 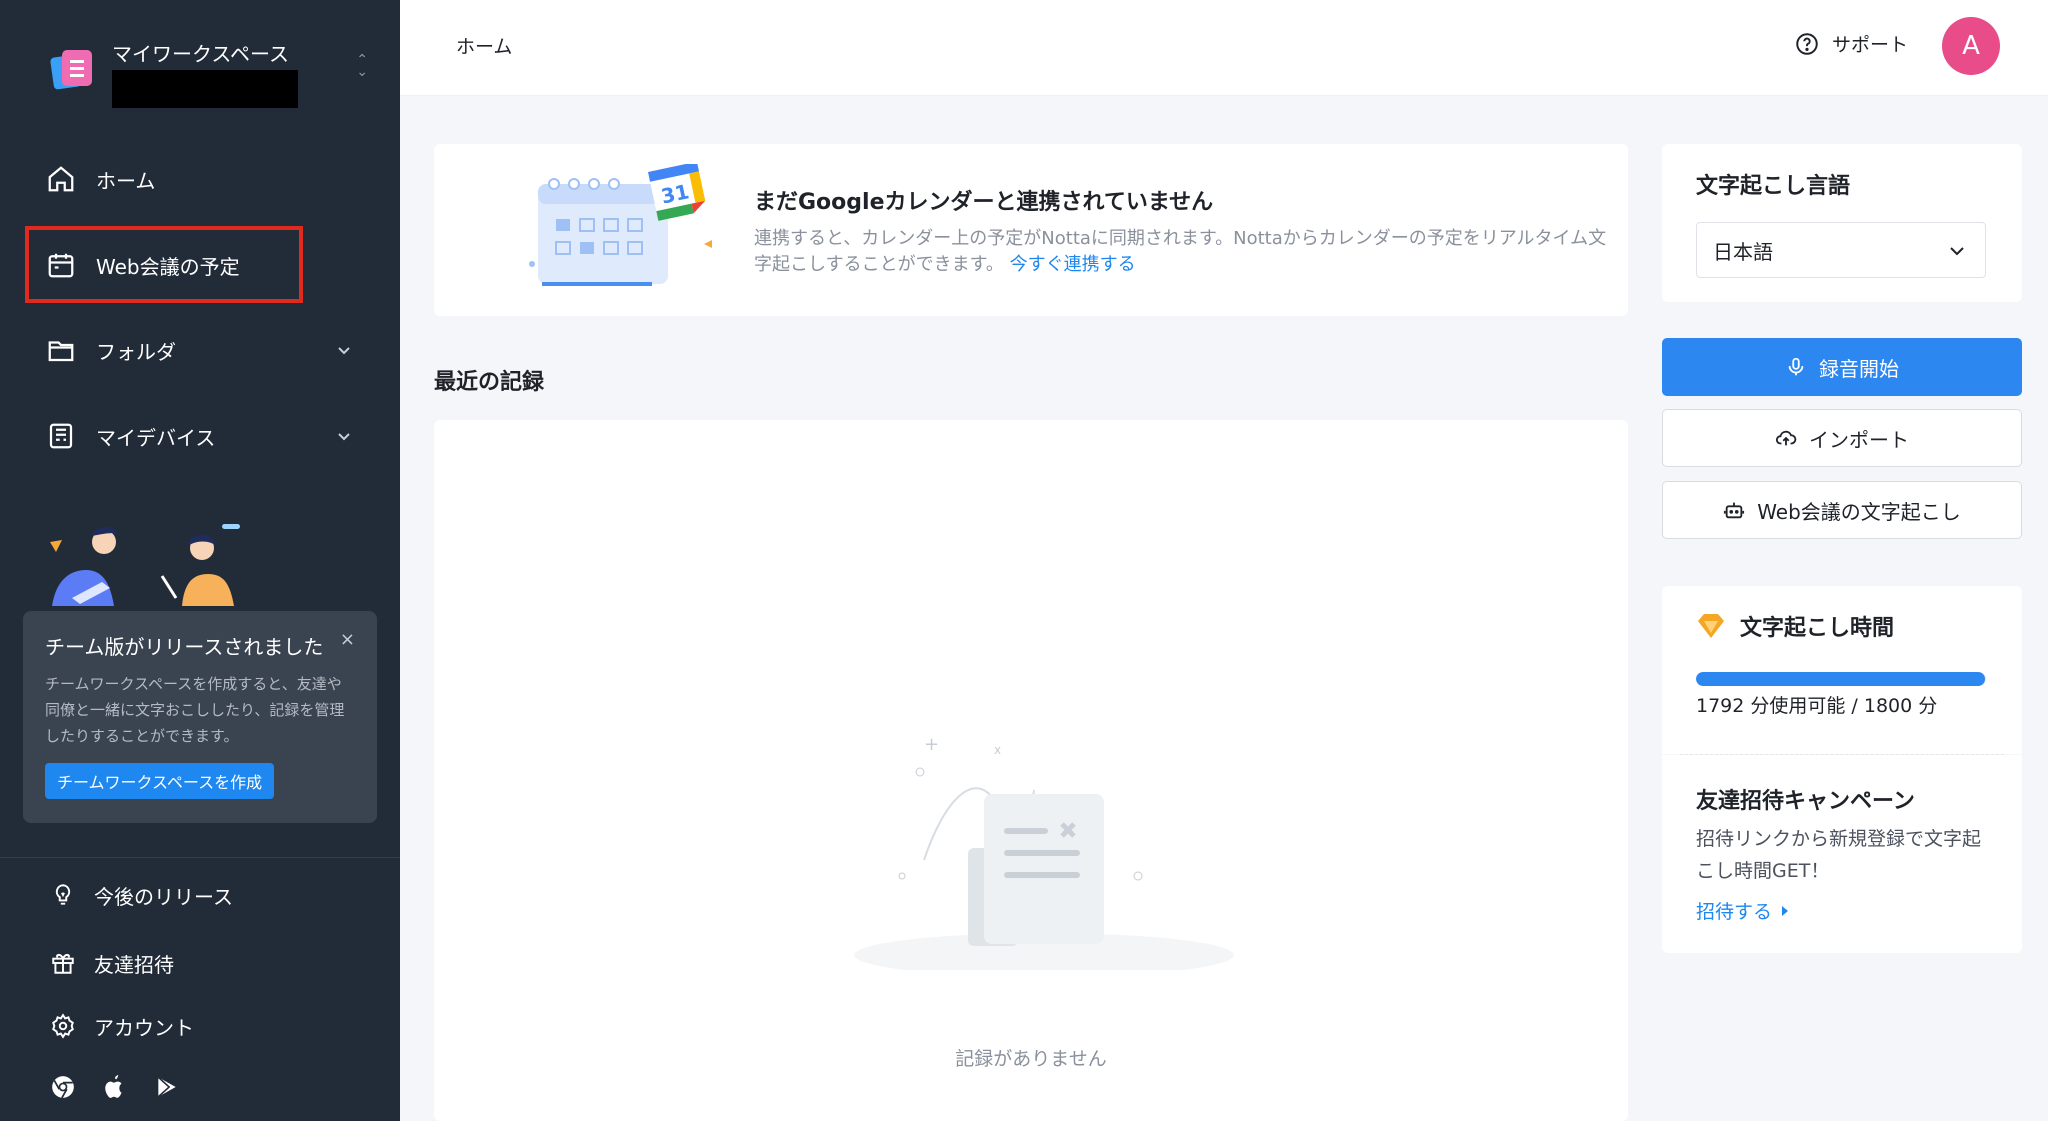 What do you see at coordinates (200, 54) in the screenshot?
I see `workspace-name: マイワークスペース` at bounding box center [200, 54].